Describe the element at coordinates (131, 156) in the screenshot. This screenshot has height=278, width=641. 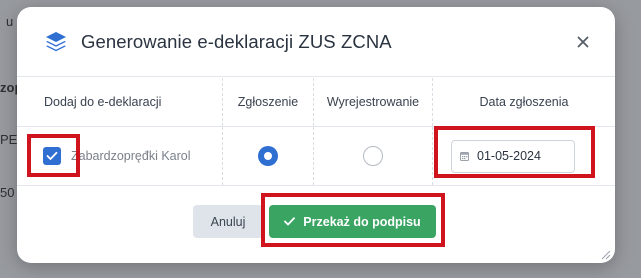
I see `employee-name: Zabardzopręđki Karol` at that location.